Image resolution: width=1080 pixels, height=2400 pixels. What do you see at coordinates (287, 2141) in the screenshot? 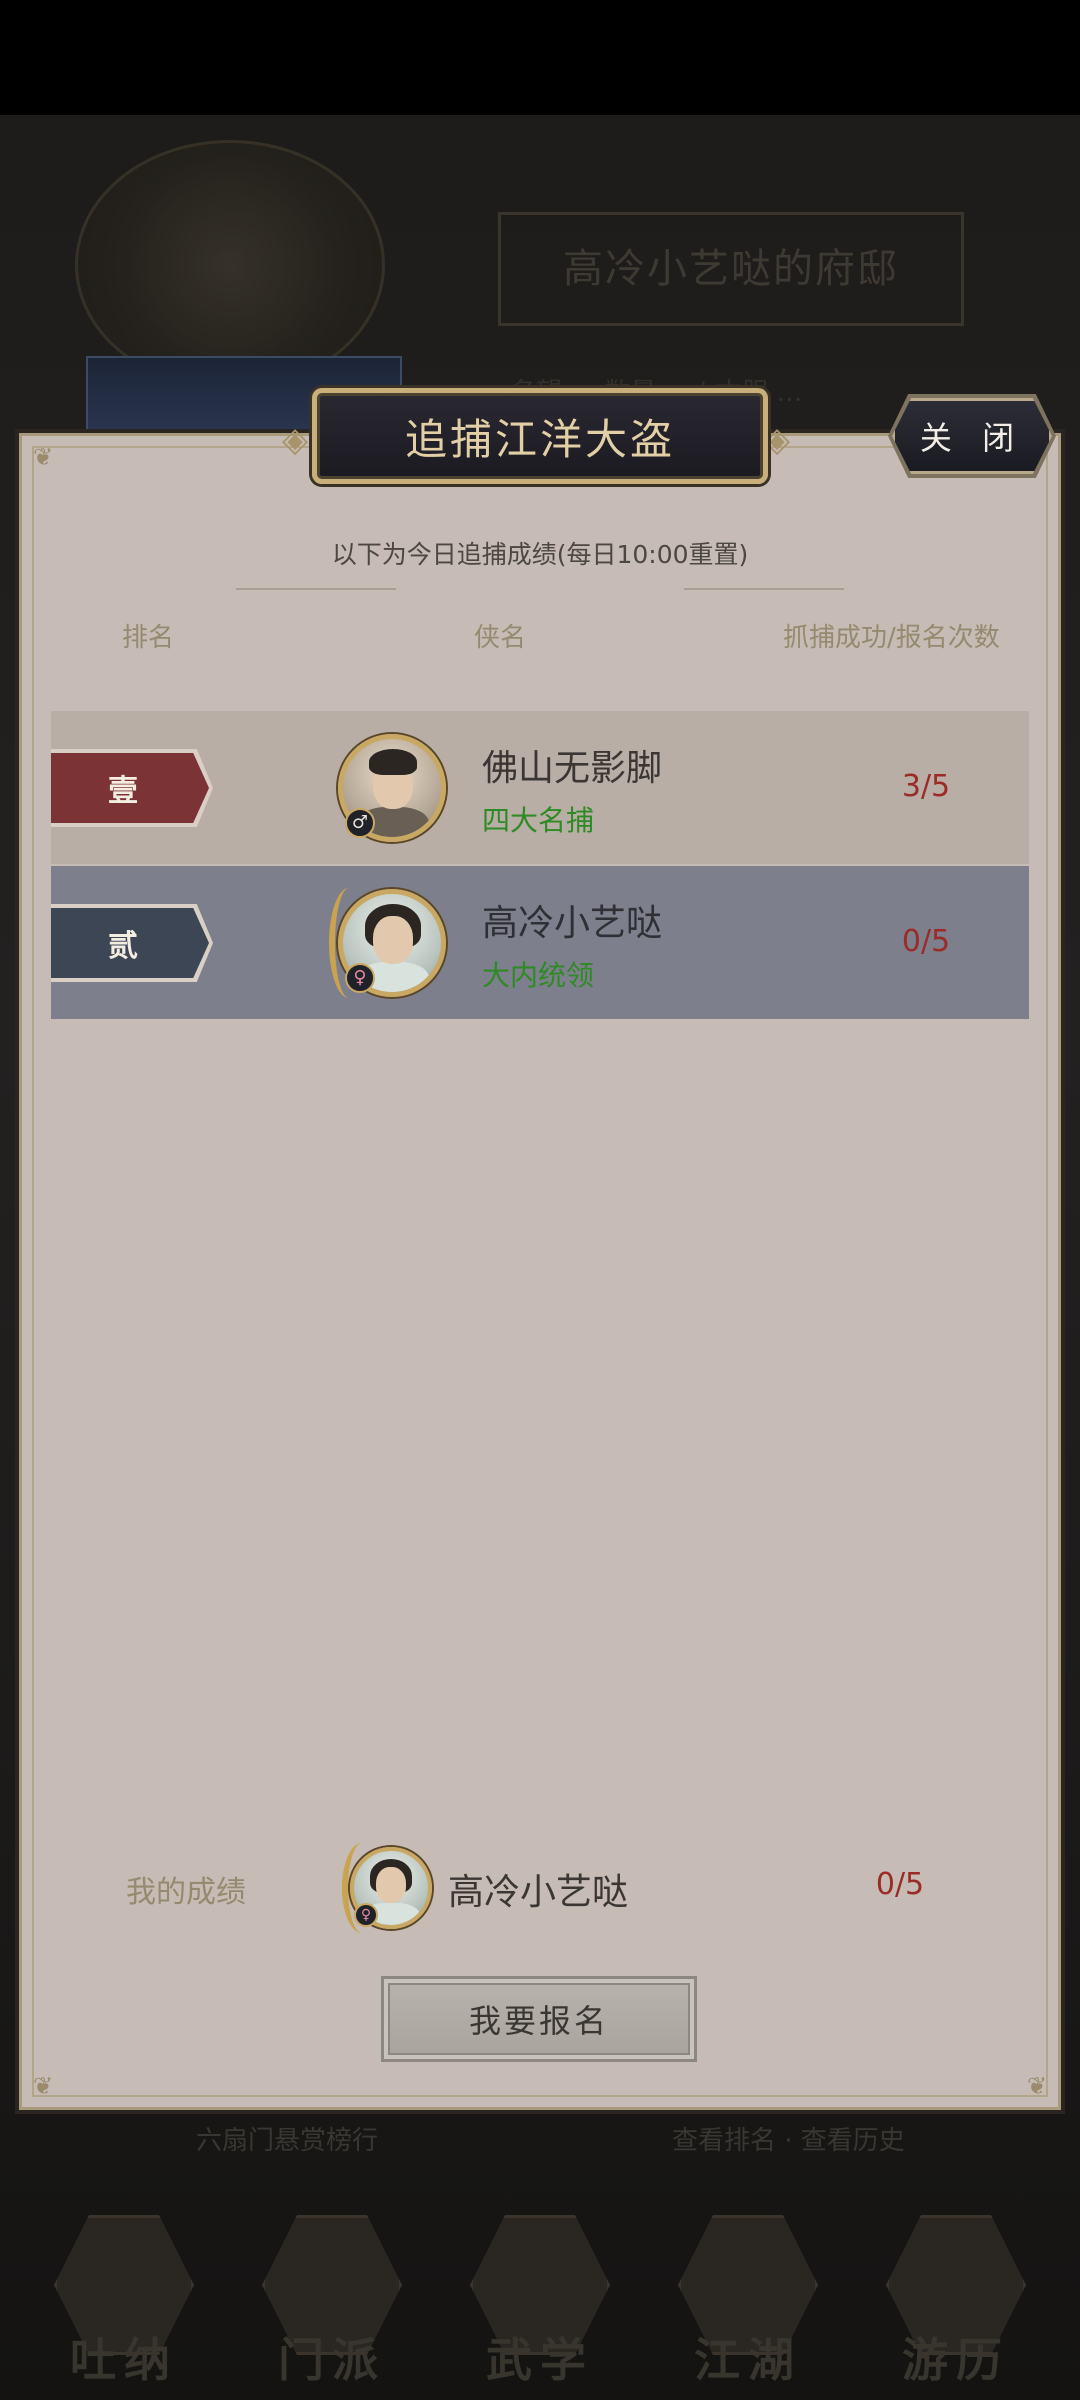
I see `background-footer-left: 六扇门悬赏榜行` at bounding box center [287, 2141].